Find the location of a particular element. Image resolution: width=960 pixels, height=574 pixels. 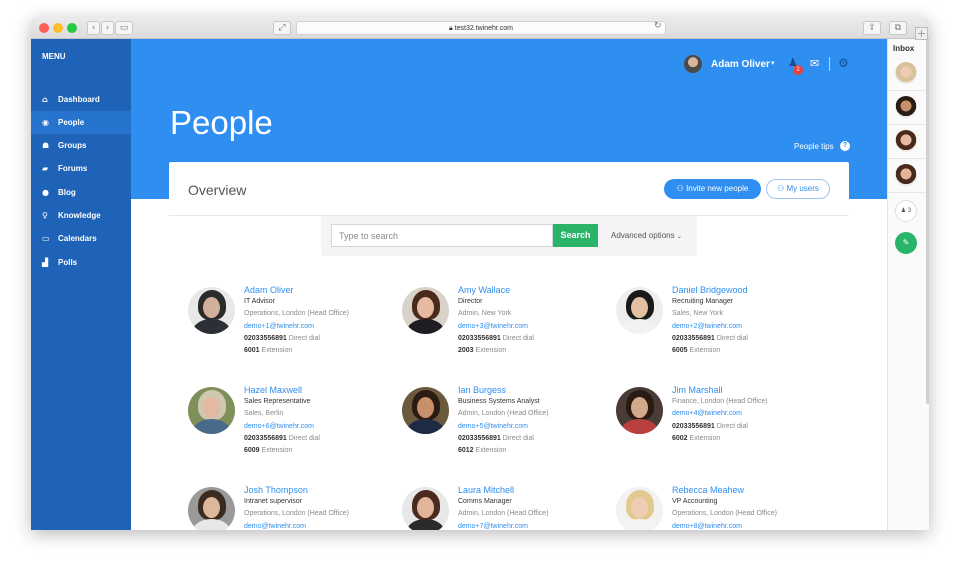

my-users-label: My users is located at coordinates (802, 188).